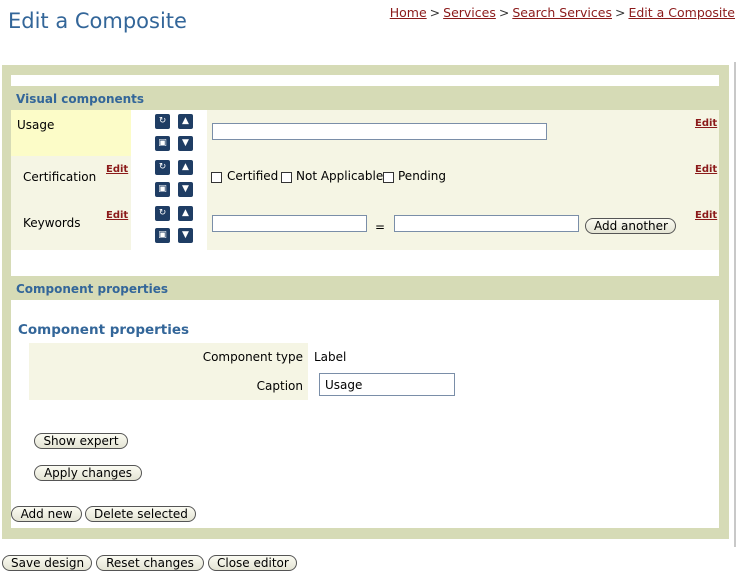 The width and height of the screenshot is (738, 579). What do you see at coordinates (36, 125) in the screenshot?
I see `usage-label: Usage` at bounding box center [36, 125].